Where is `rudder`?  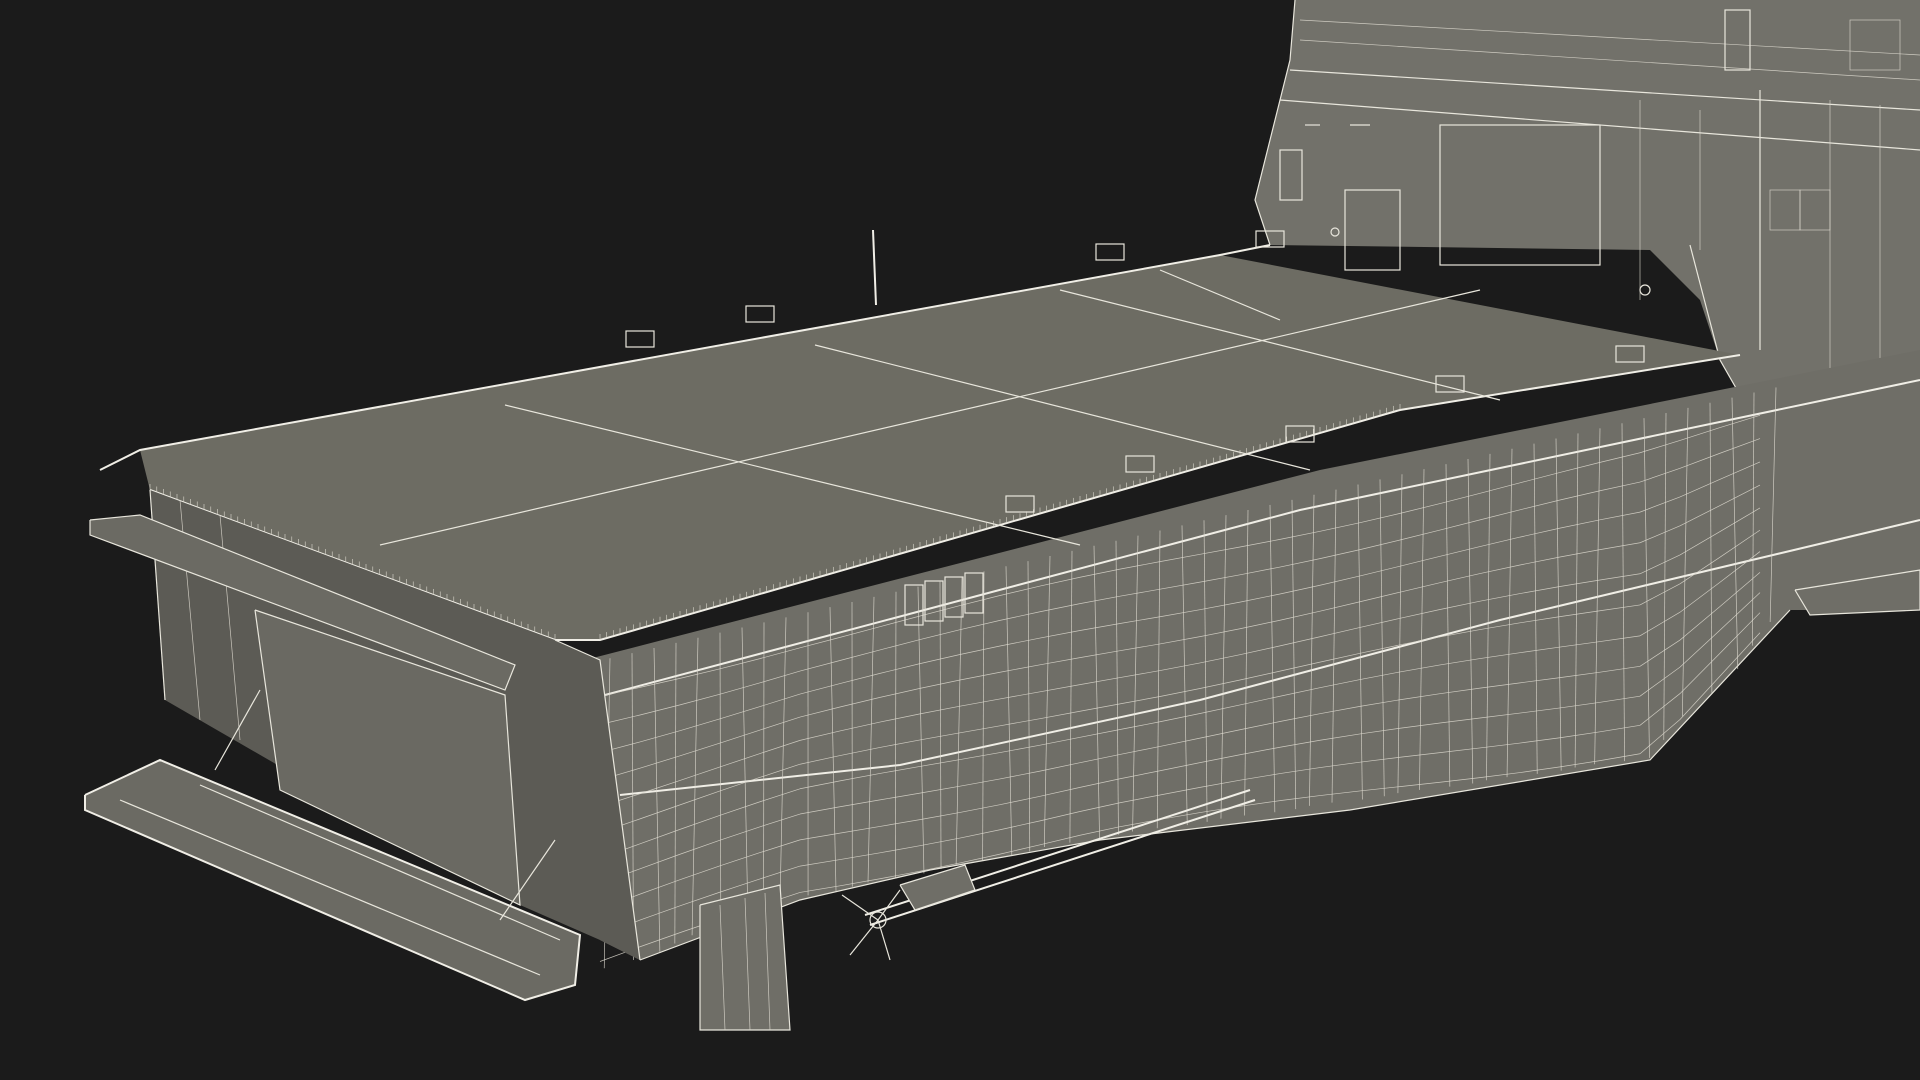
rudder is located at coordinates (745, 957).